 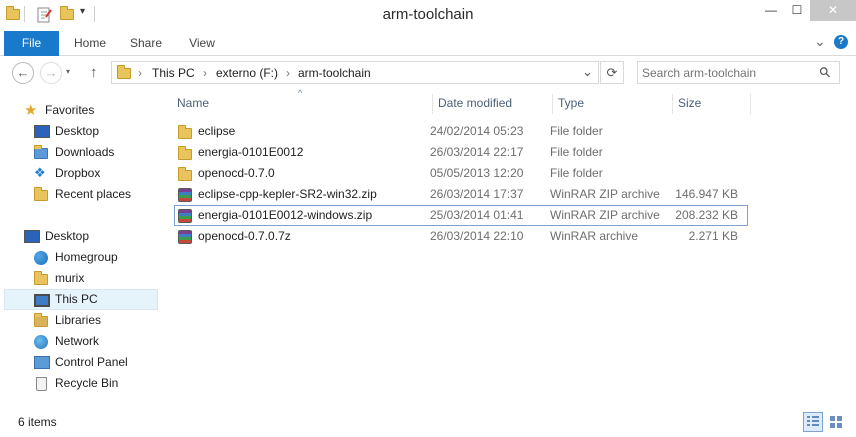 I want to click on nav-desktop-root: Desktop, so click(x=79, y=236).